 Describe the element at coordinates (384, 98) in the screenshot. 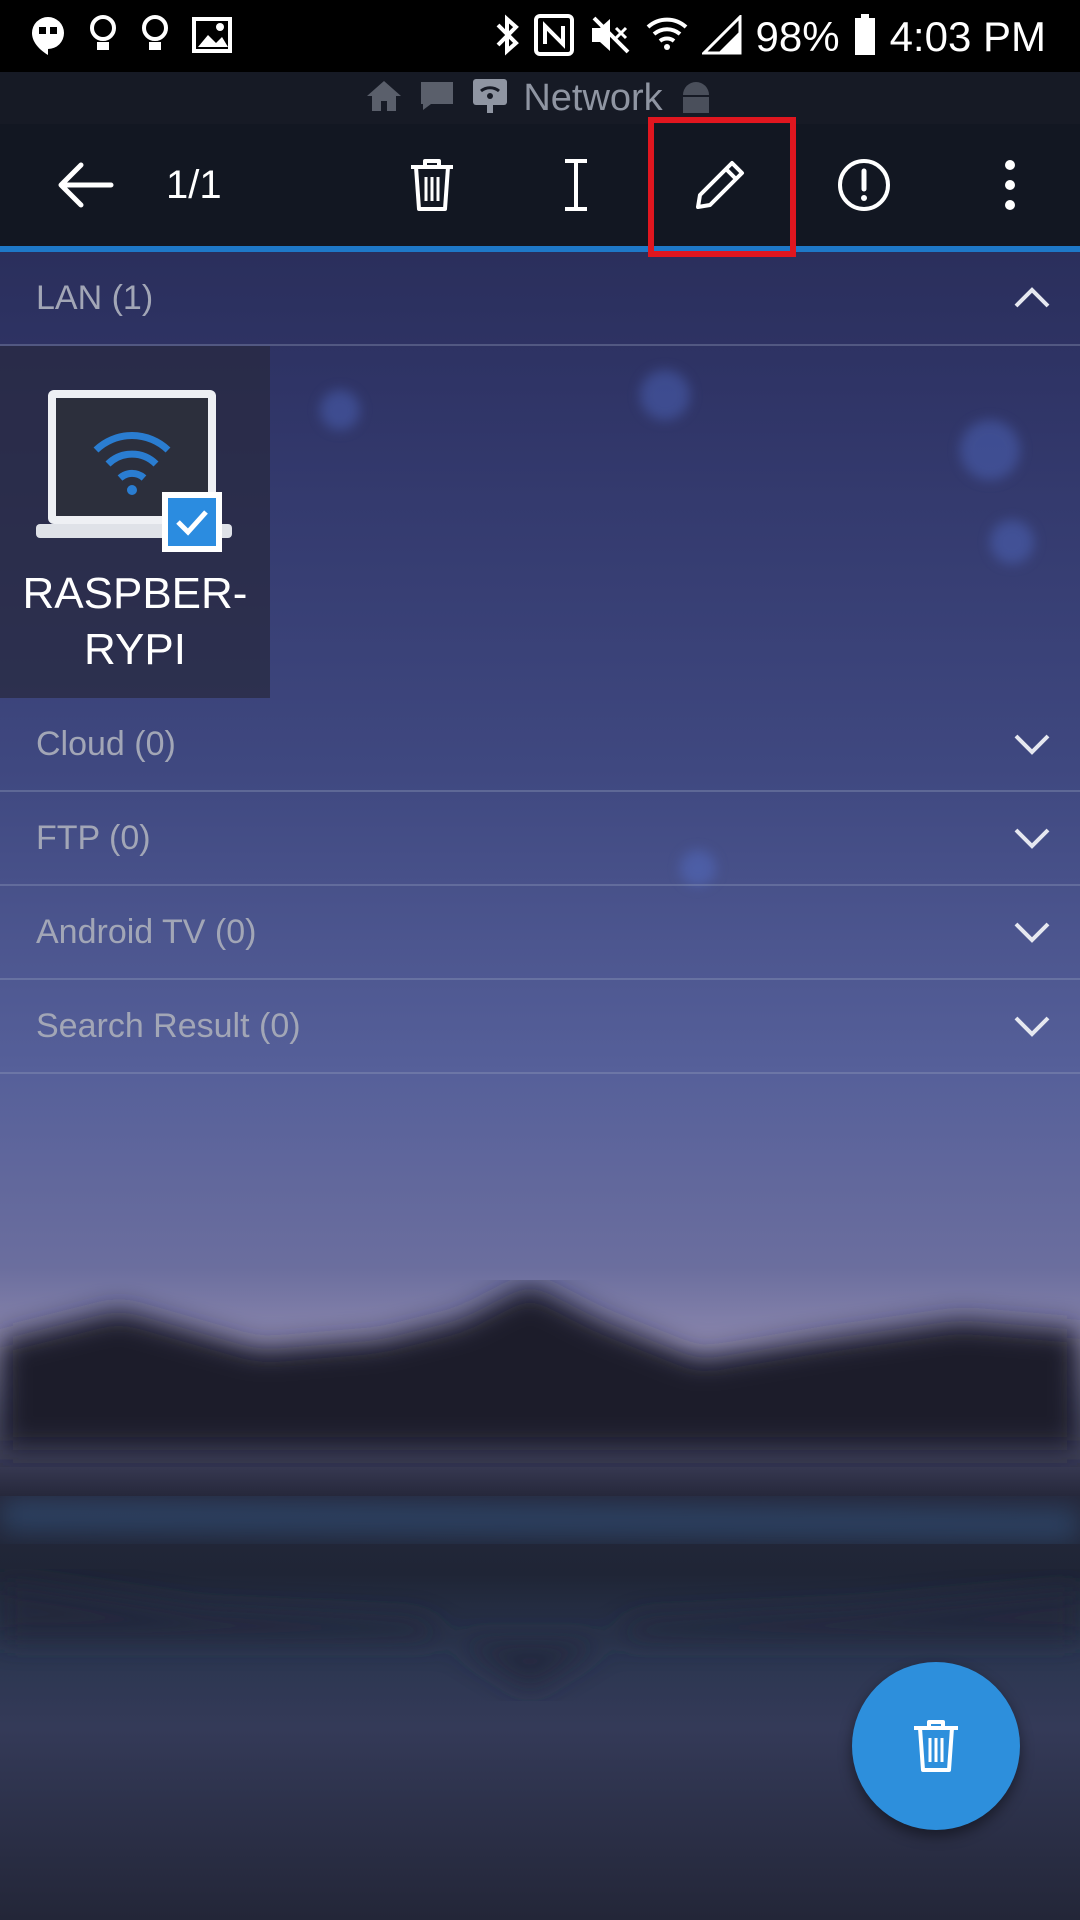

I see `home-icon` at that location.